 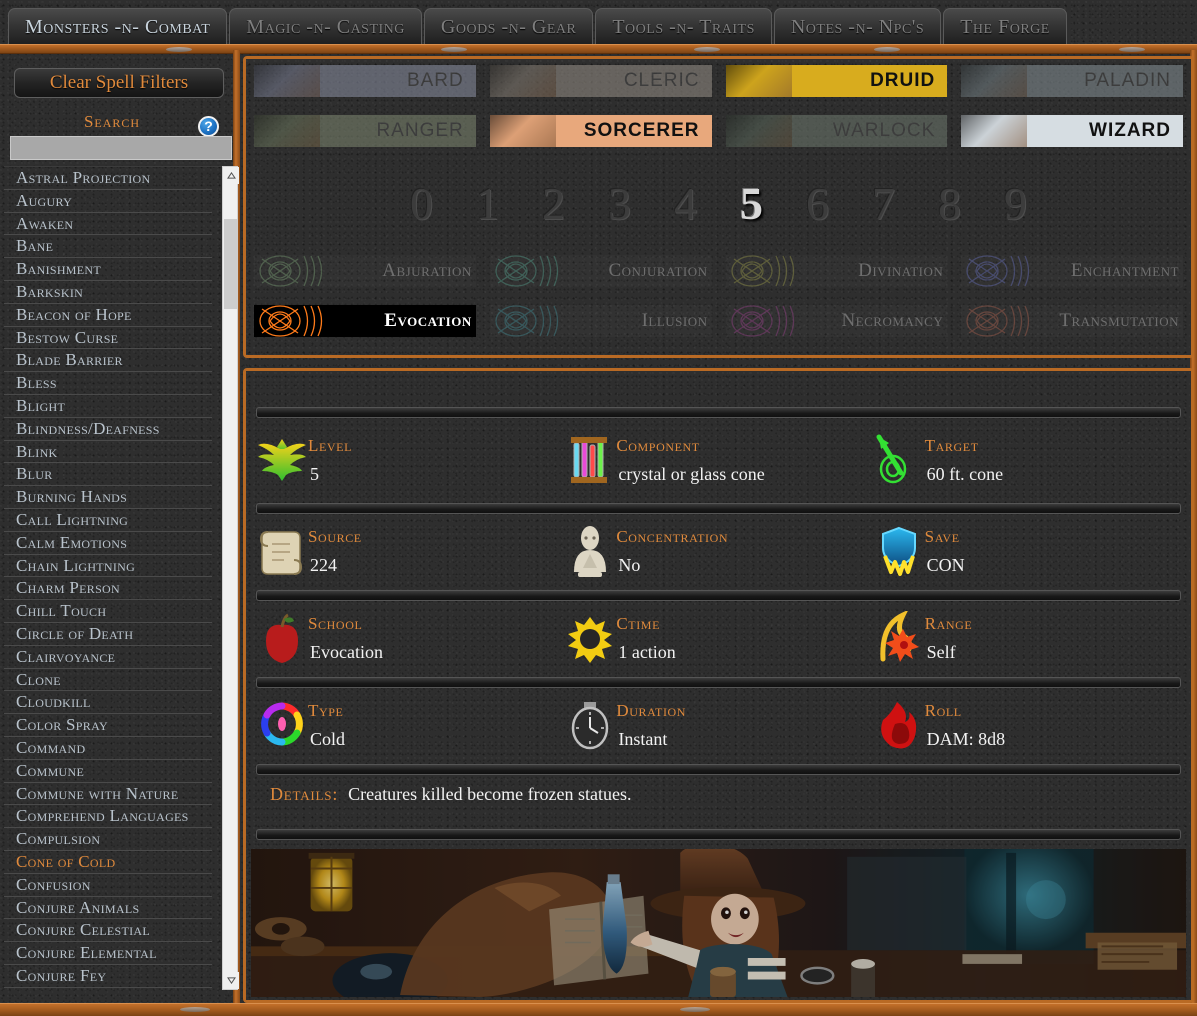 What do you see at coordinates (326, 710) in the screenshot?
I see `attribute-label: Type` at bounding box center [326, 710].